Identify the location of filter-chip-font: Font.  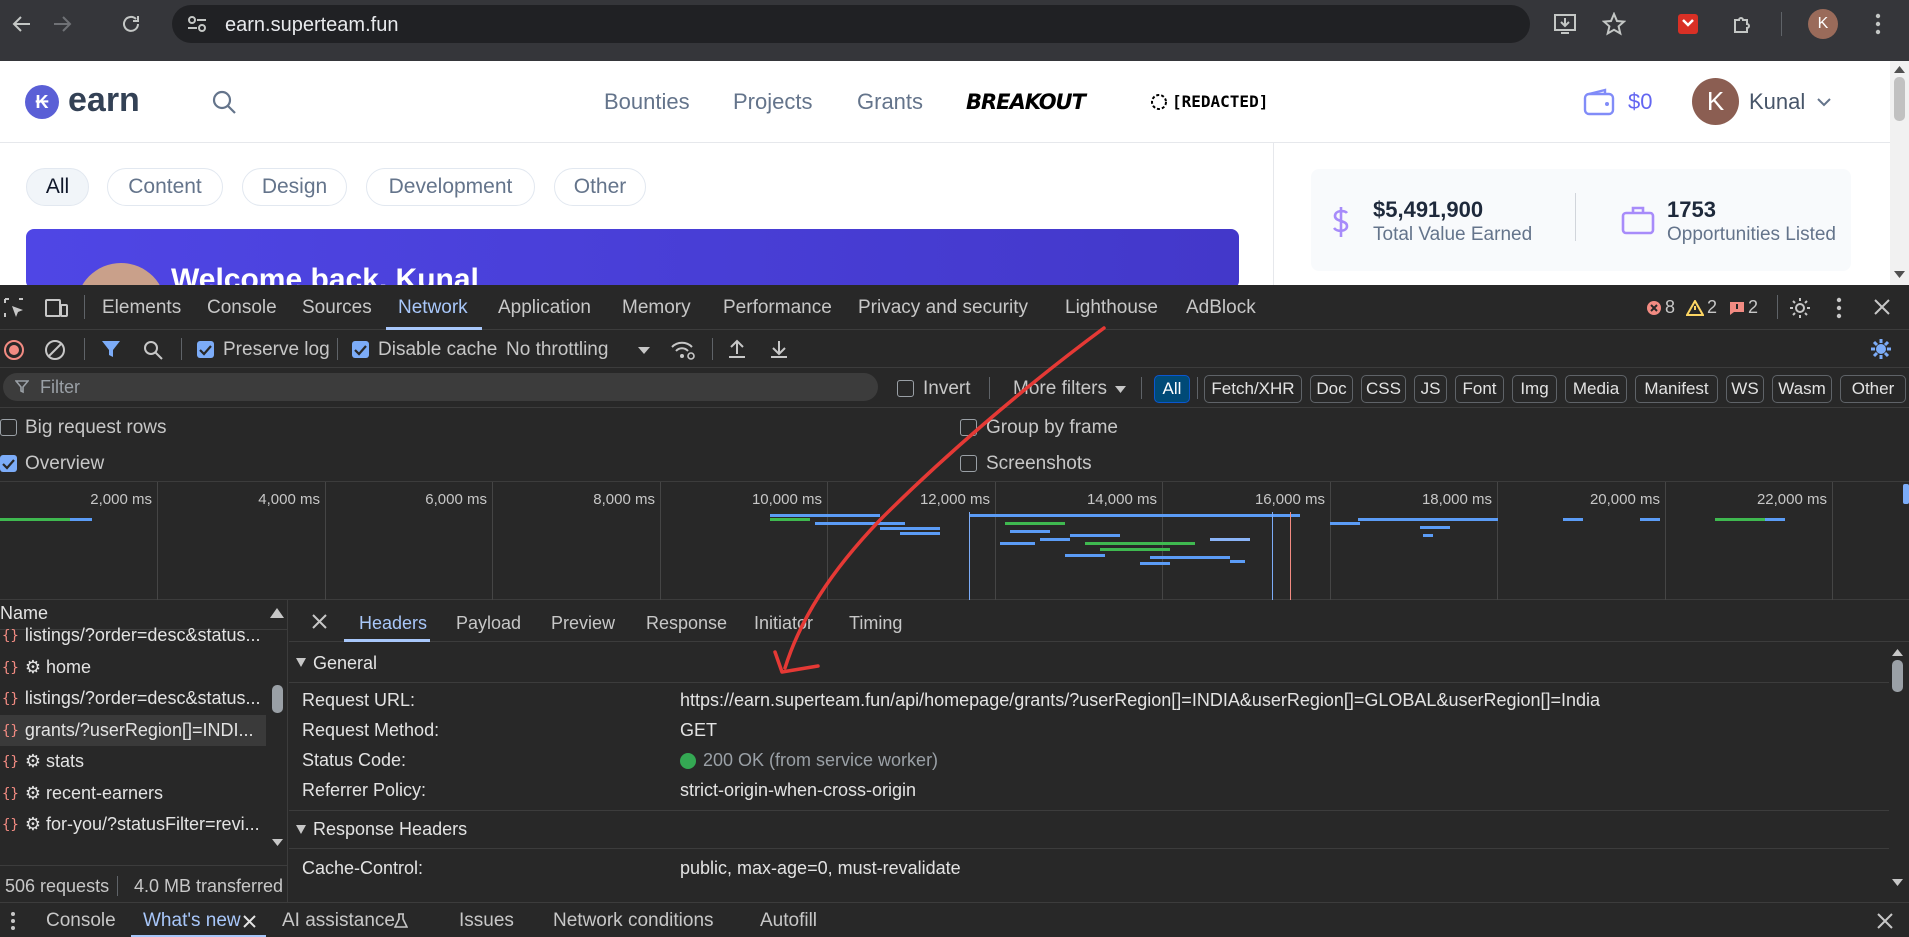
(1479, 389).